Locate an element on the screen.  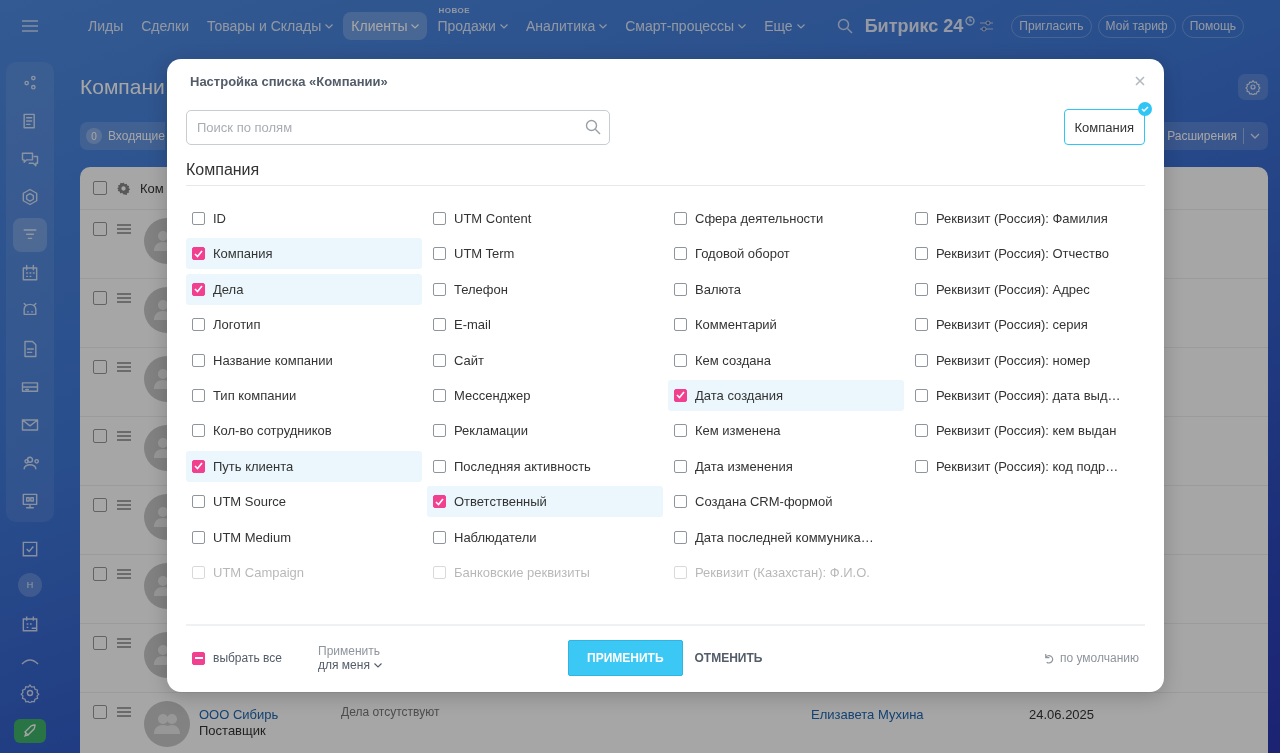
field-option: ID is located at coordinates (304, 218).